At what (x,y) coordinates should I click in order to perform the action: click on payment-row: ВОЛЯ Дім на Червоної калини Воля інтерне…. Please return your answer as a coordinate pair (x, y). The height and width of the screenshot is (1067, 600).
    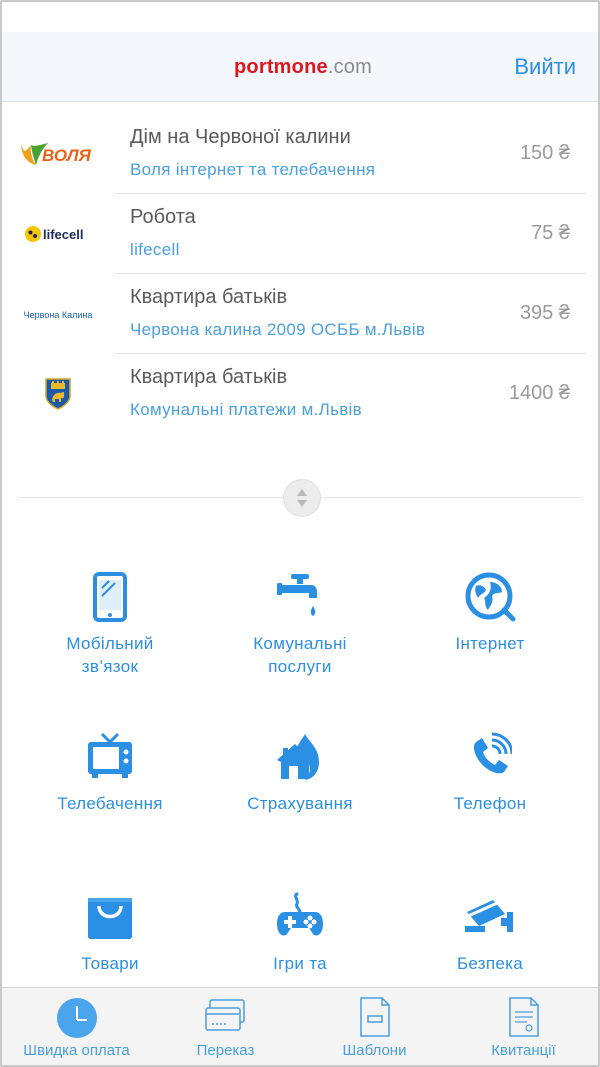
    Looking at the image, I should click on (300, 154).